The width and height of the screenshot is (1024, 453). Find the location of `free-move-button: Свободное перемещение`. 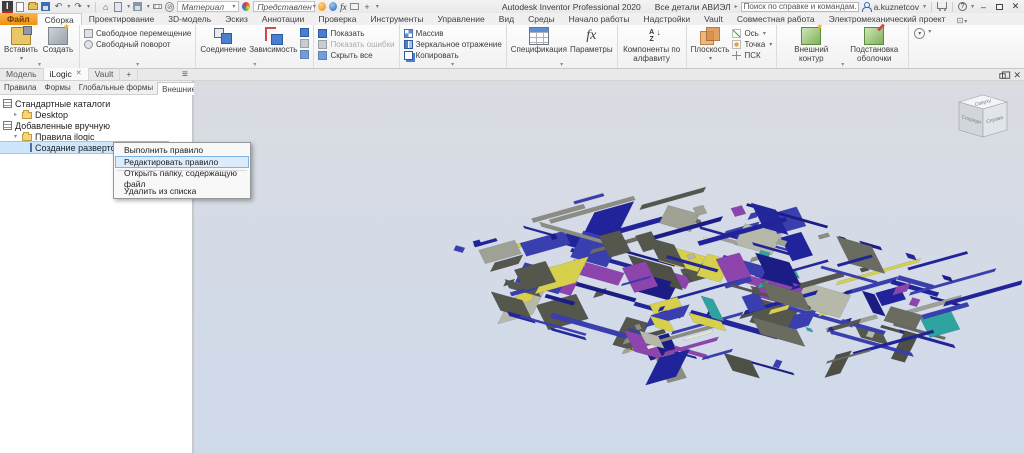

free-move-button: Свободное перемещение is located at coordinates (137, 33).